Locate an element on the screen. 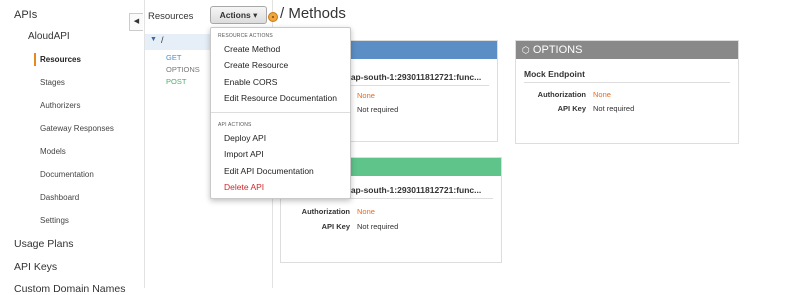 The width and height of the screenshot is (800, 295). tree-method-post: POST is located at coordinates (176, 81).